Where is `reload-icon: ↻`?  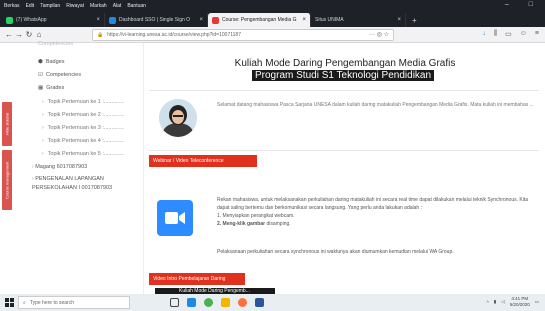 reload-icon: ↻ is located at coordinates (29, 34).